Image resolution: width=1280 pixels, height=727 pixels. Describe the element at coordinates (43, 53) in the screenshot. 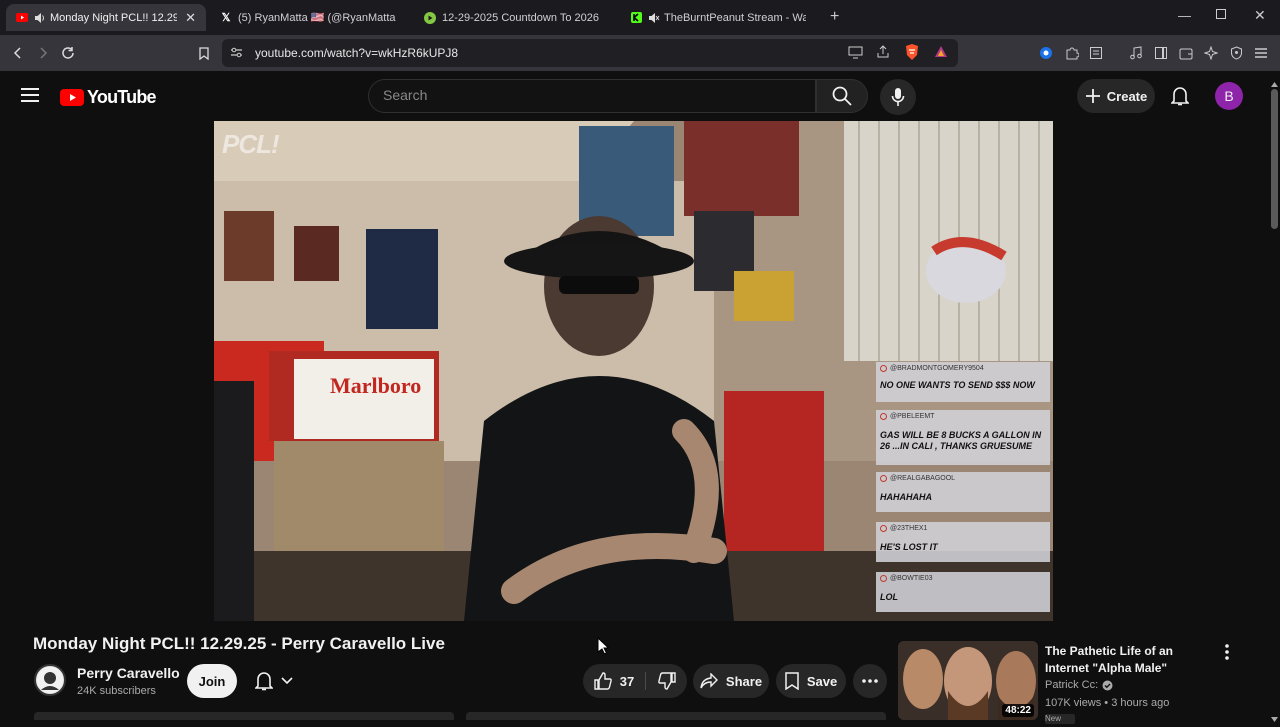

I see `forward-icon` at that location.